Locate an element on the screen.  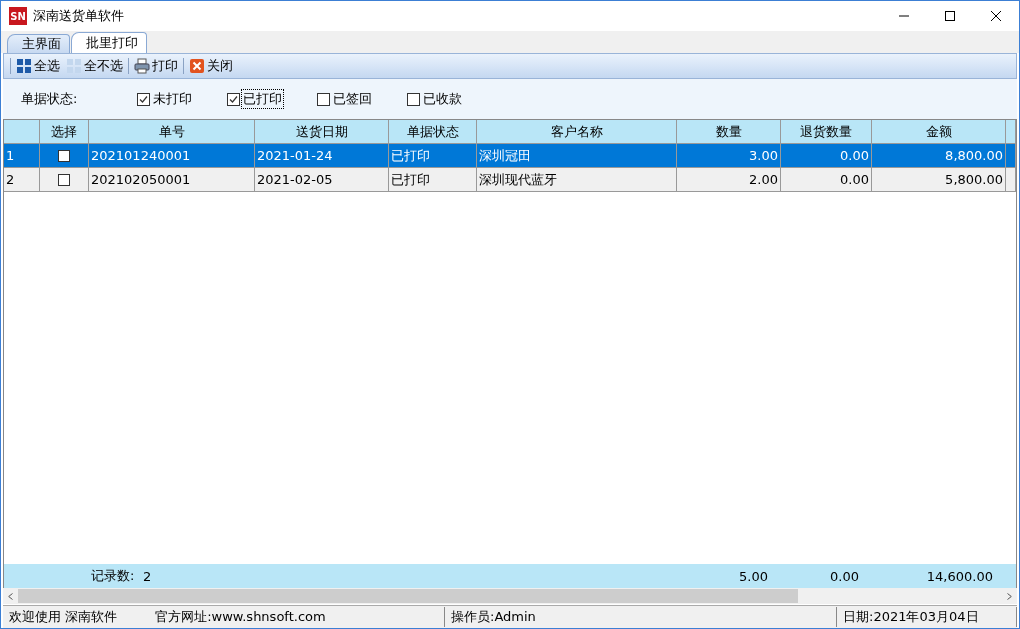
table-cell: 深圳现代蓝牙 is located at coordinates (577, 180).